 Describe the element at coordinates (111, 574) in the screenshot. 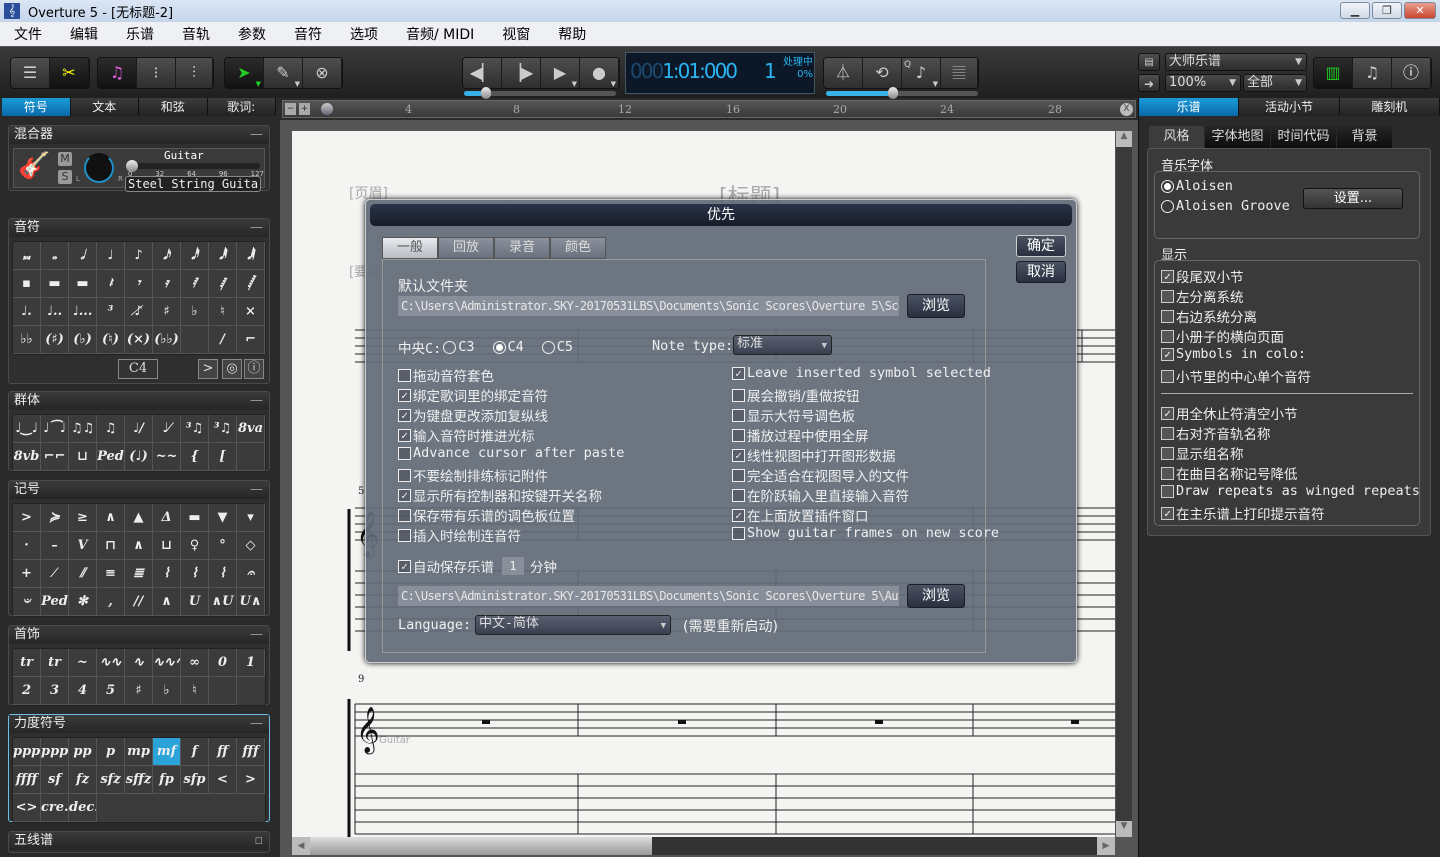

I see `palette-symbol-button: ≡` at that location.